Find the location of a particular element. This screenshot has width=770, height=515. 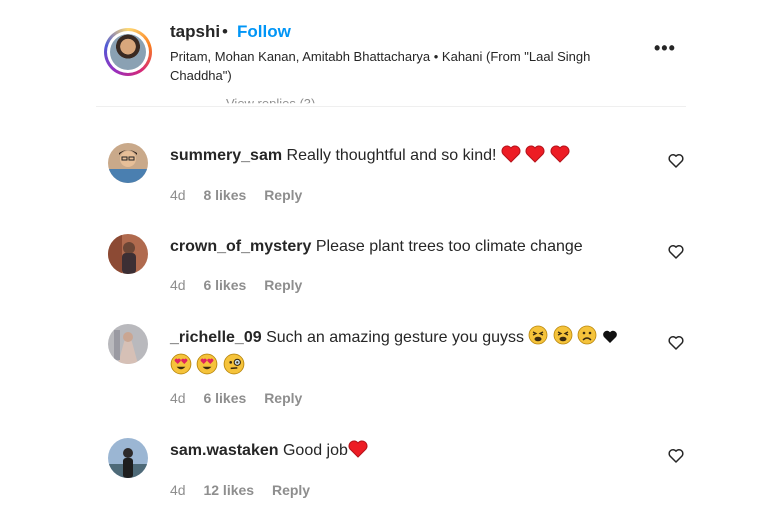

comment-username: _richelle_09 is located at coordinates (216, 337).